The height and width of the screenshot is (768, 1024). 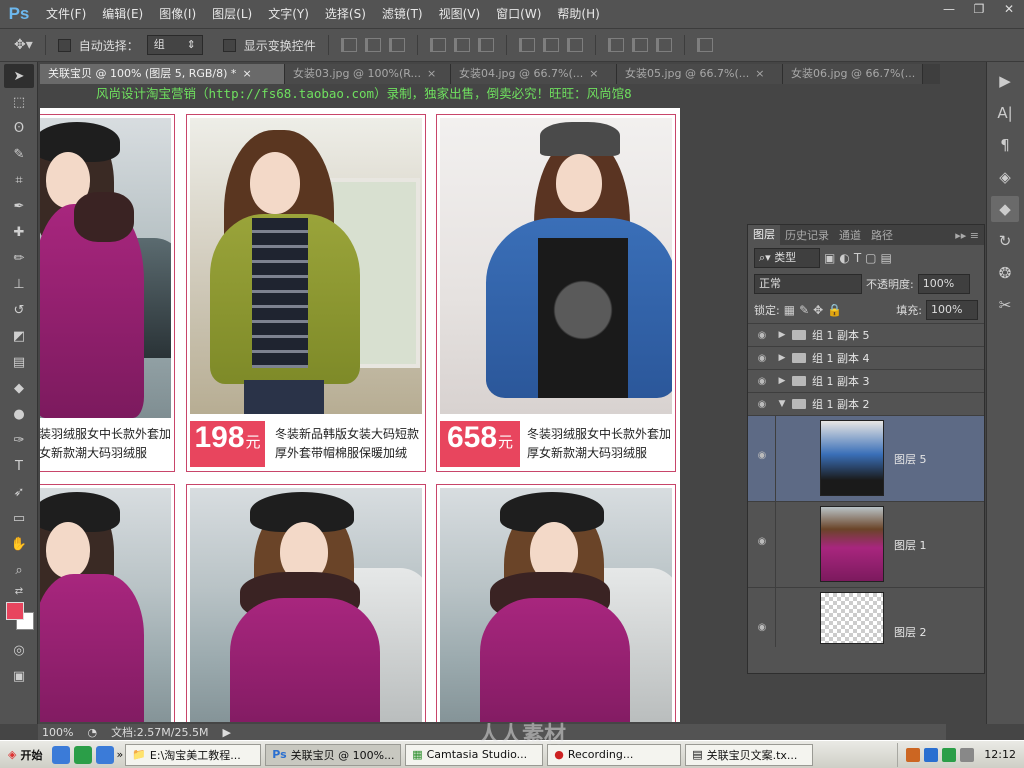 I want to click on healing-brush-tool-icon: ✚, so click(x=19, y=232).